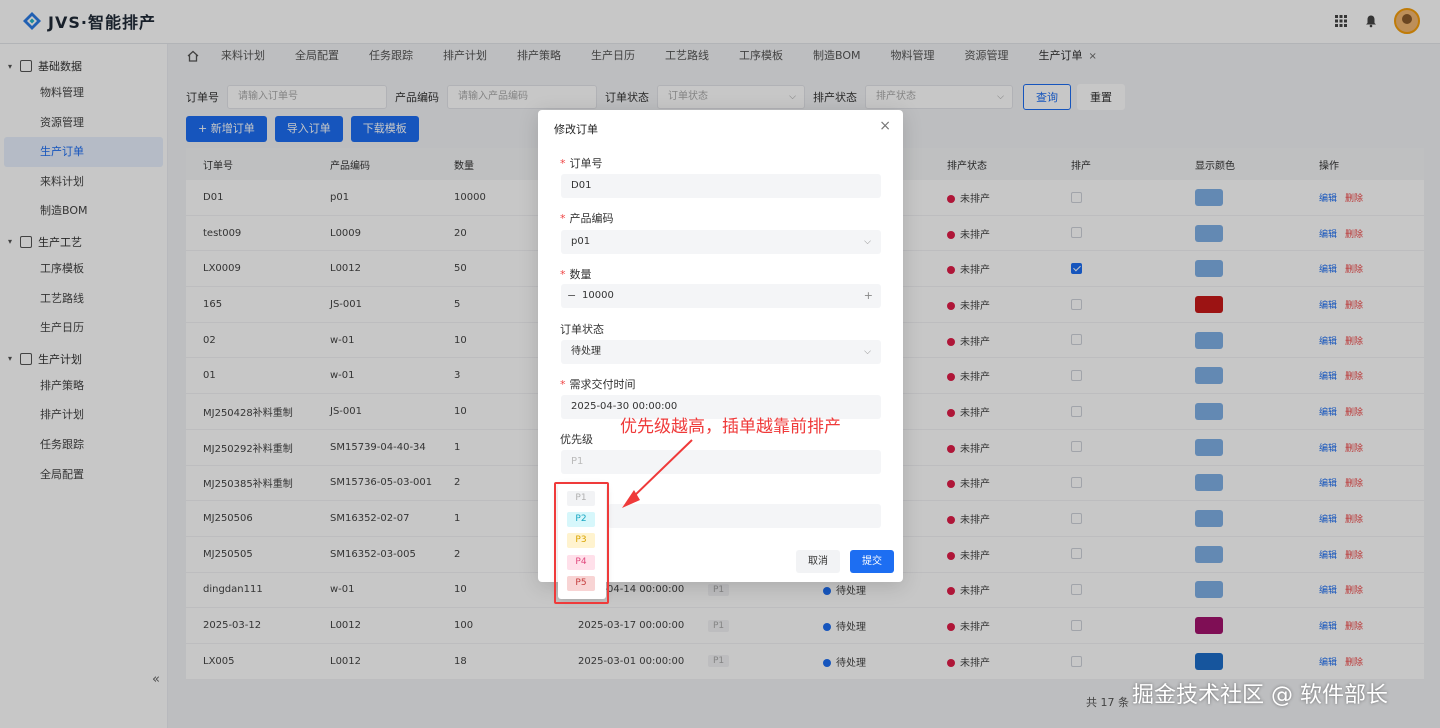 This screenshot has height=728, width=1440. Describe the element at coordinates (872, 561) in the screenshot. I see `submit-button: 提交` at that location.